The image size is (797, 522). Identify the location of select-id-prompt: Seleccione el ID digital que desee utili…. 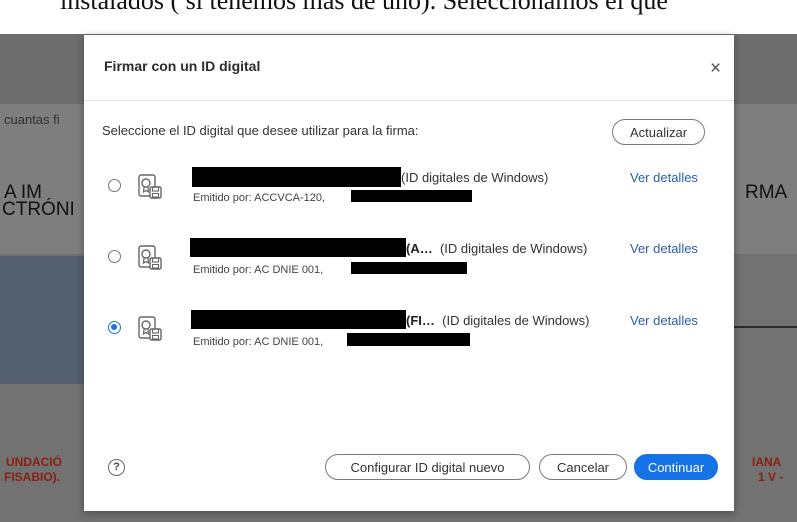
(260, 130).